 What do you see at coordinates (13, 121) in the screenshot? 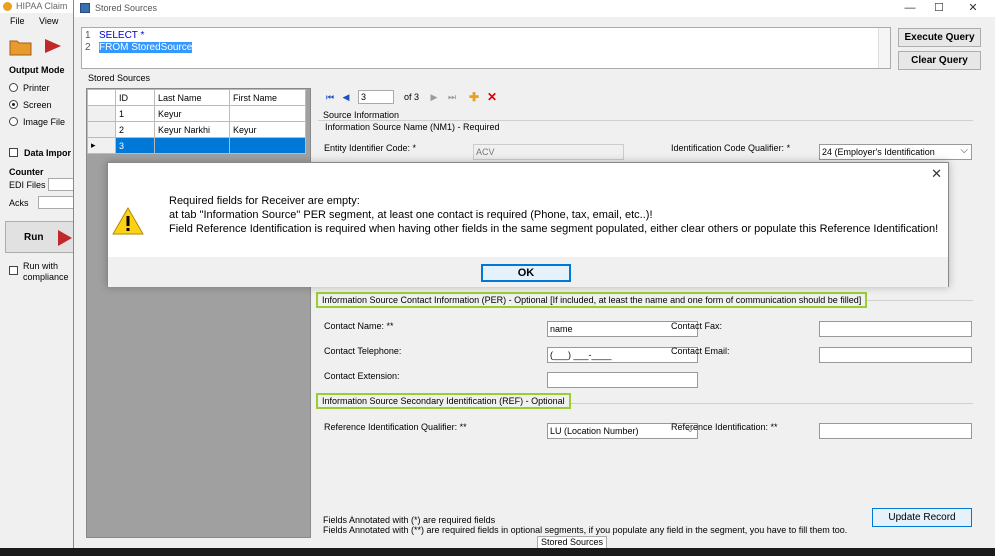
I see `radio-image-file` at bounding box center [13, 121].